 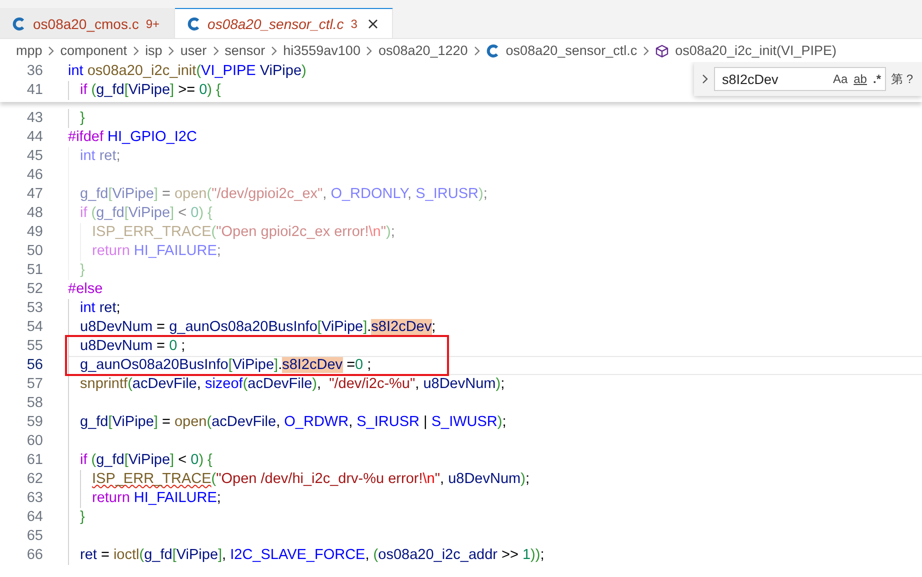 I want to click on line-number: 51, so click(x=34, y=270).